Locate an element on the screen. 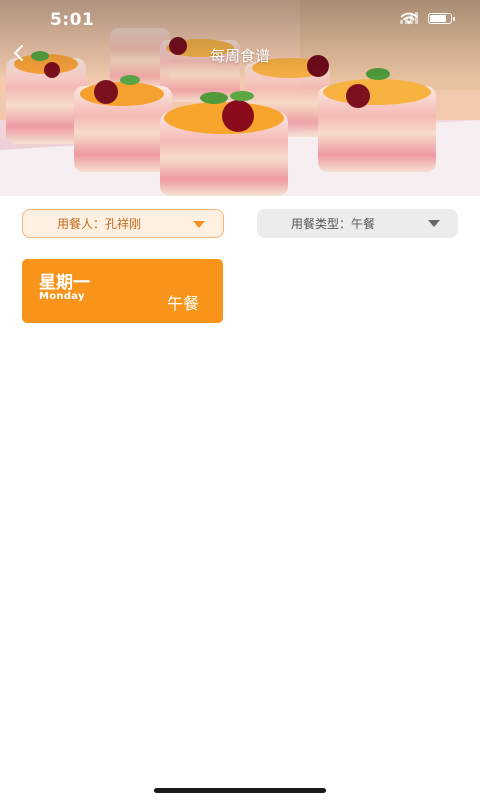  wifi-icon is located at coordinates (409, 18).